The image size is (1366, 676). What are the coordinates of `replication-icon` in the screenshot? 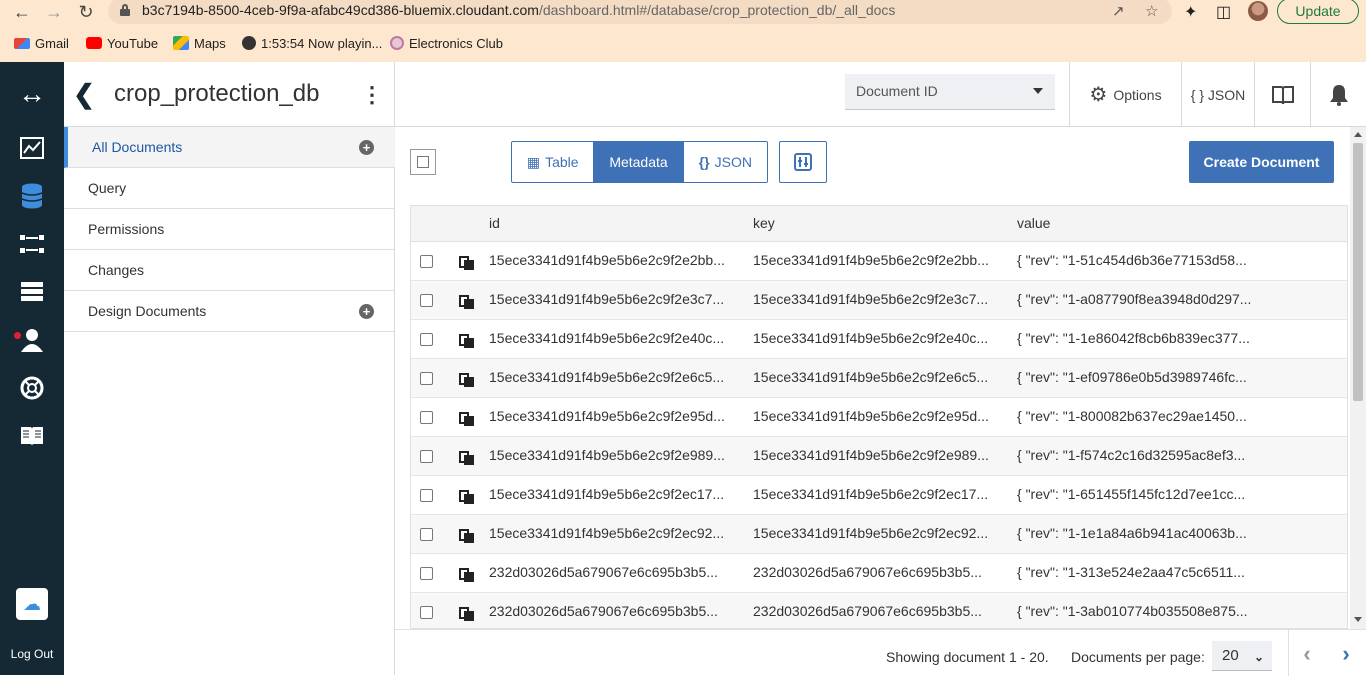 It's located at (32, 244).